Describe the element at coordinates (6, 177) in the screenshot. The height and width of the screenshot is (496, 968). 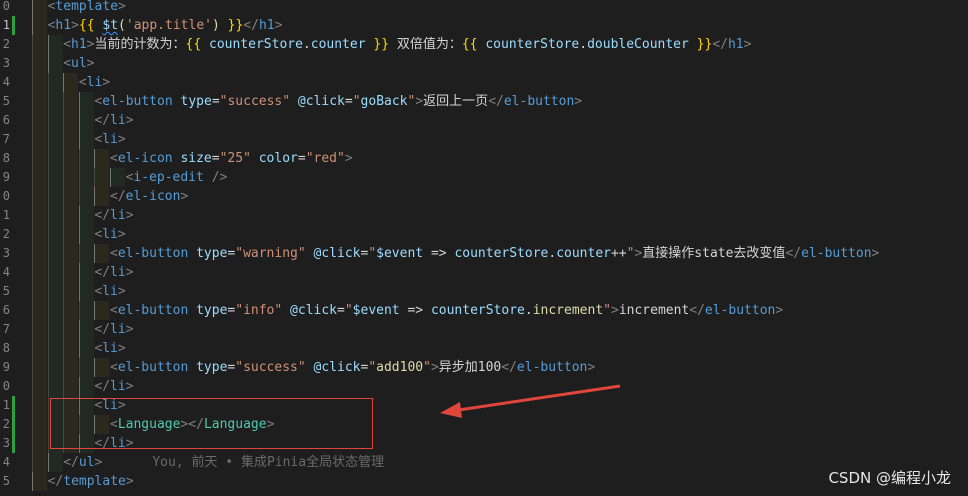
I see `line-number: 9` at that location.